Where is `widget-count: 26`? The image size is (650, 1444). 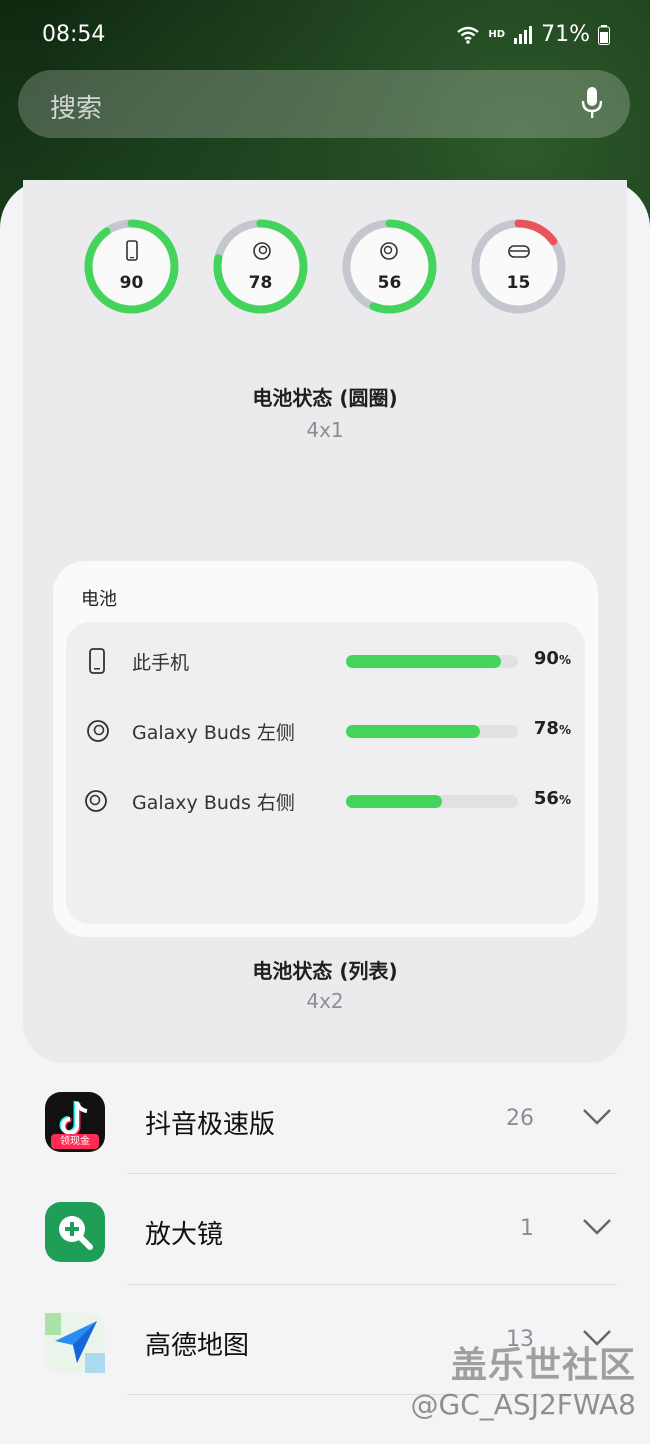 widget-count: 26 is located at coordinates (520, 1118).